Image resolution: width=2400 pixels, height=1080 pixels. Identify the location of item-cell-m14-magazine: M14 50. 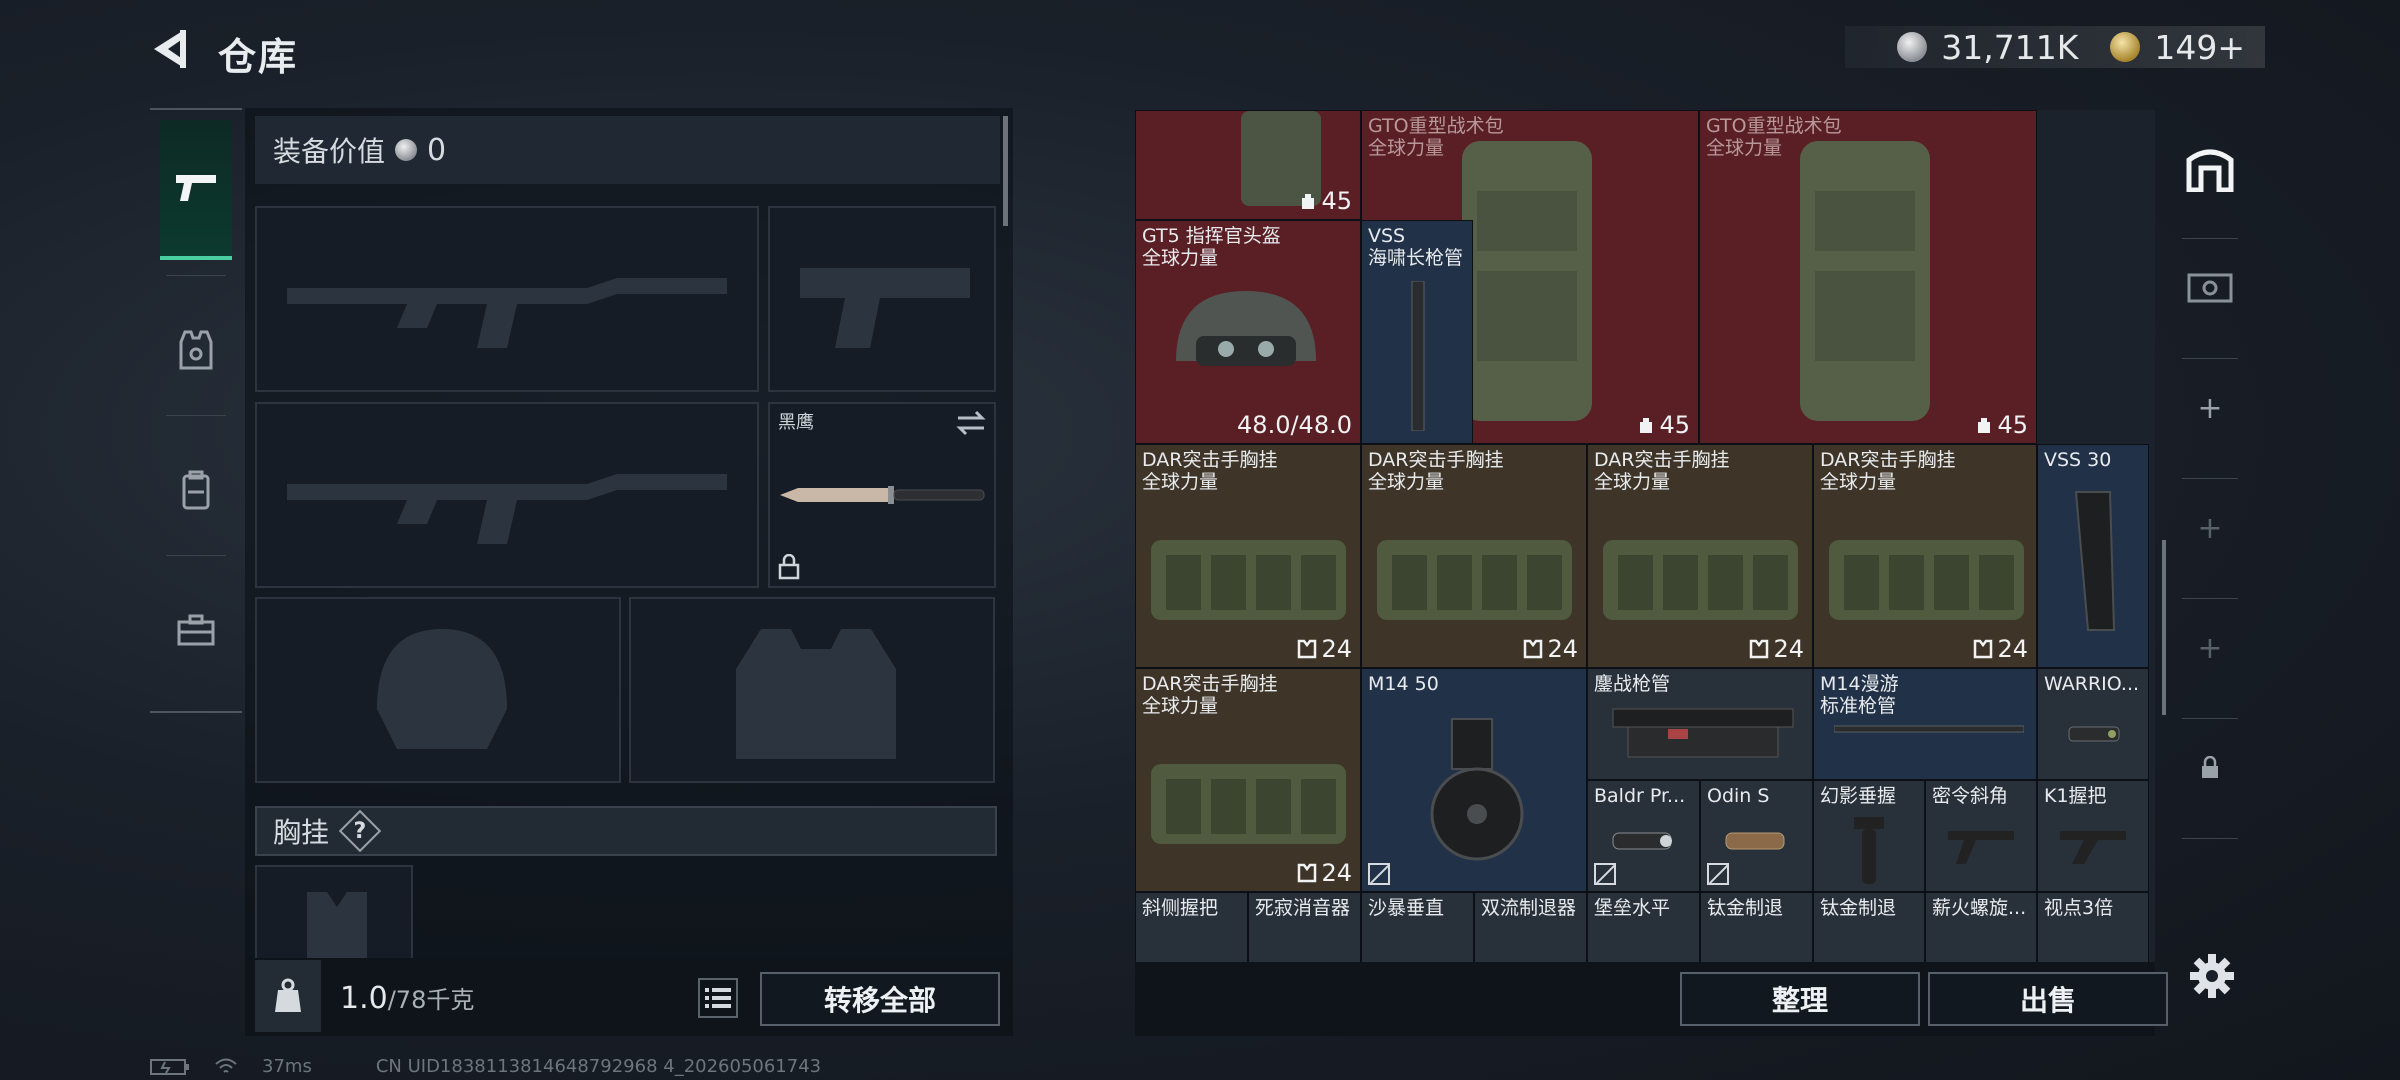
(1474, 780).